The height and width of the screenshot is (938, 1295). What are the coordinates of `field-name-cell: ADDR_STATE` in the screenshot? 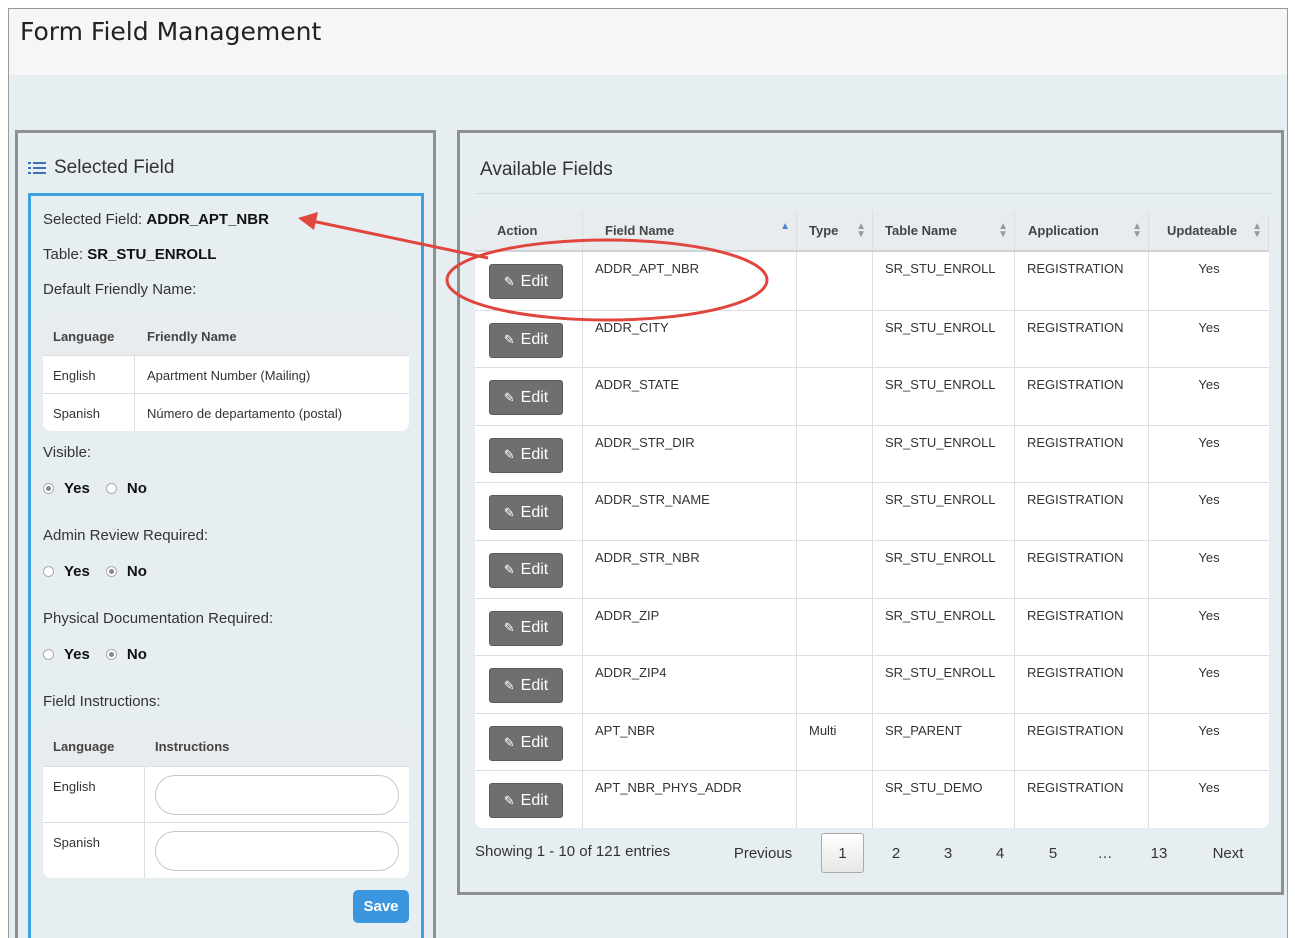 It's located at (690, 396).